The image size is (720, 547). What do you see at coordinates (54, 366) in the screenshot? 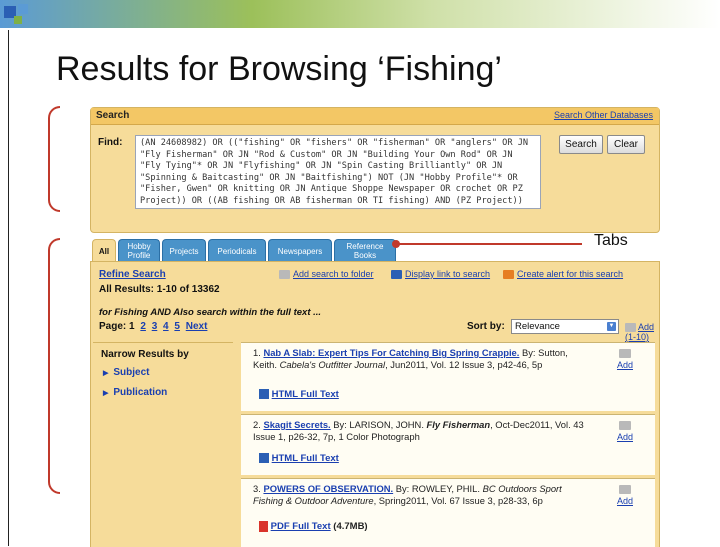
I see `tabs-bracket` at bounding box center [54, 366].